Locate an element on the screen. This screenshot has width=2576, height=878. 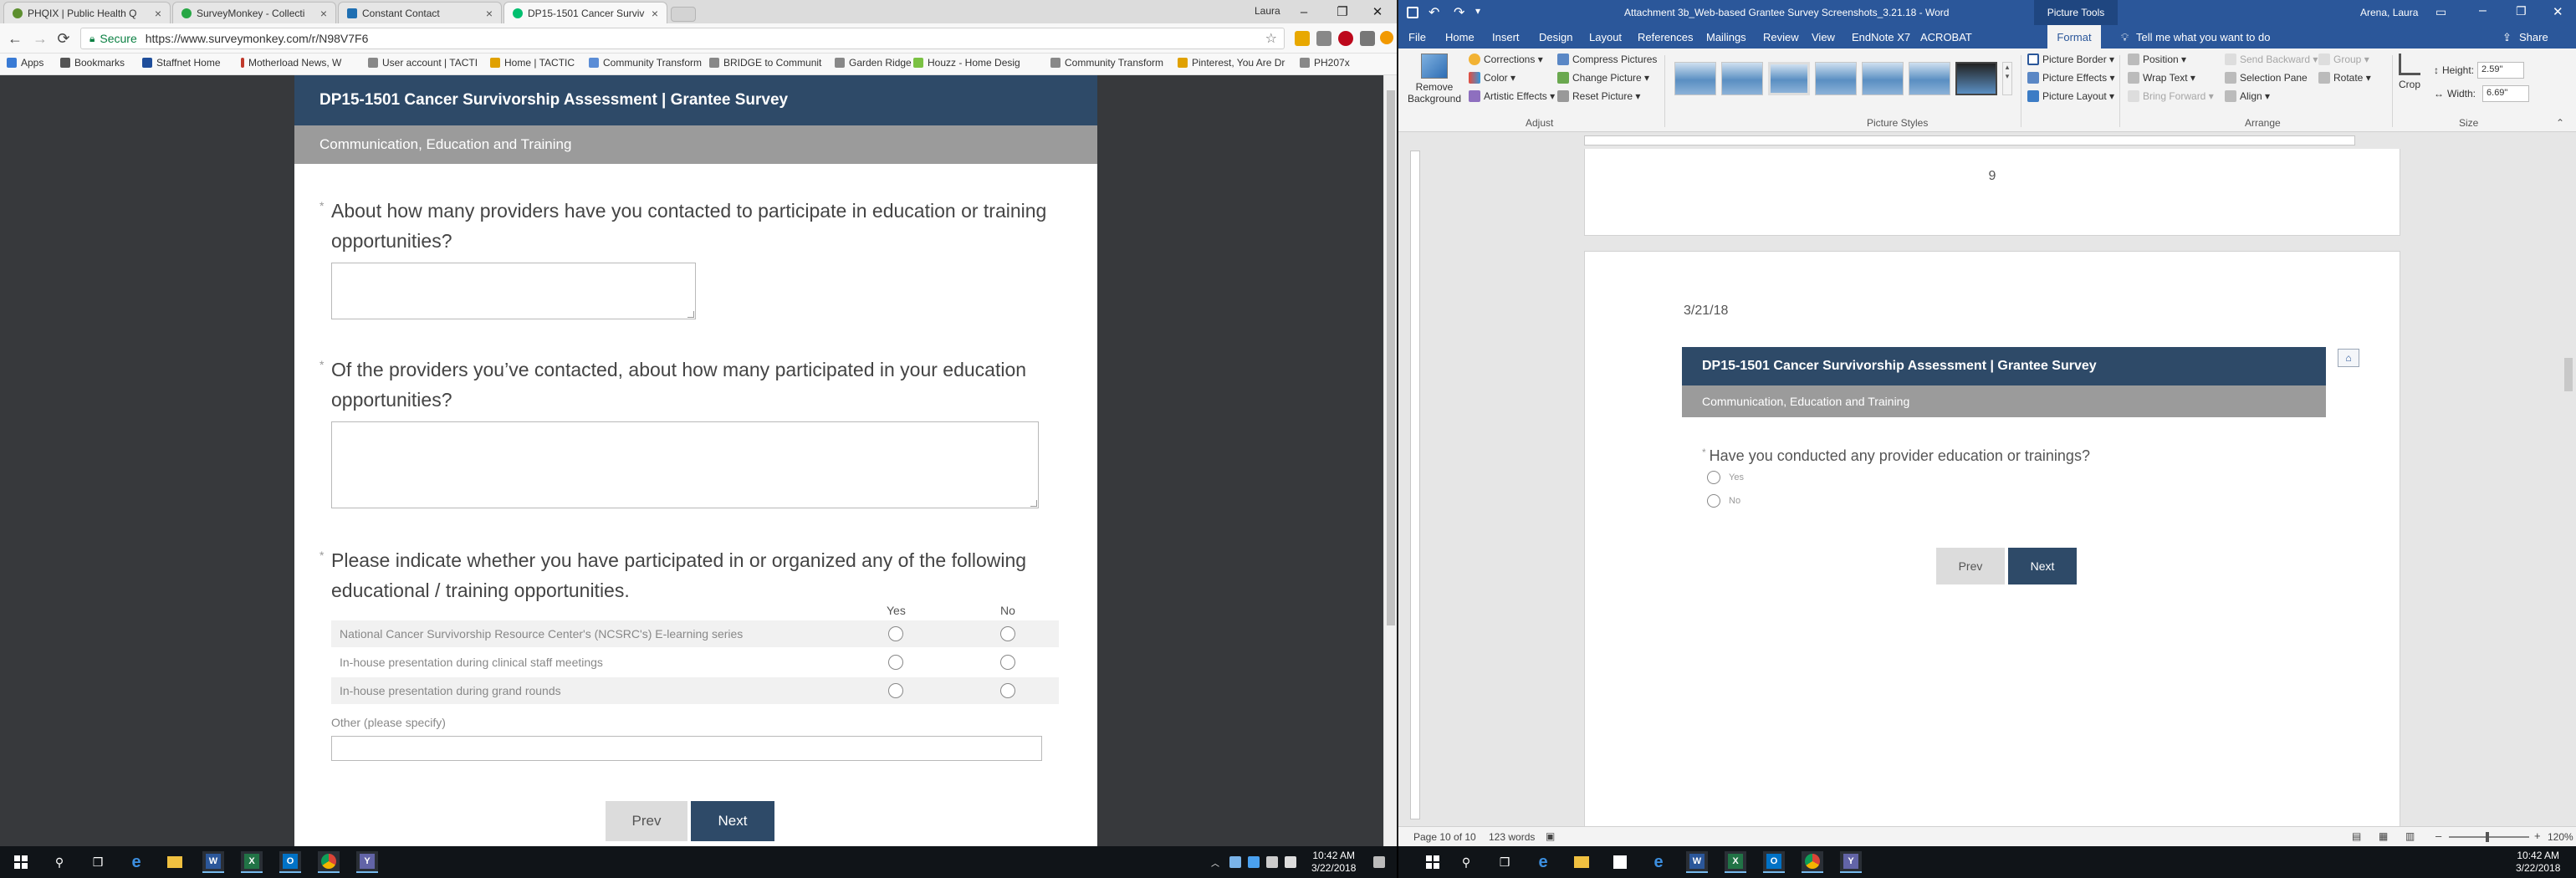
forward-icon: → is located at coordinates (40, 38).